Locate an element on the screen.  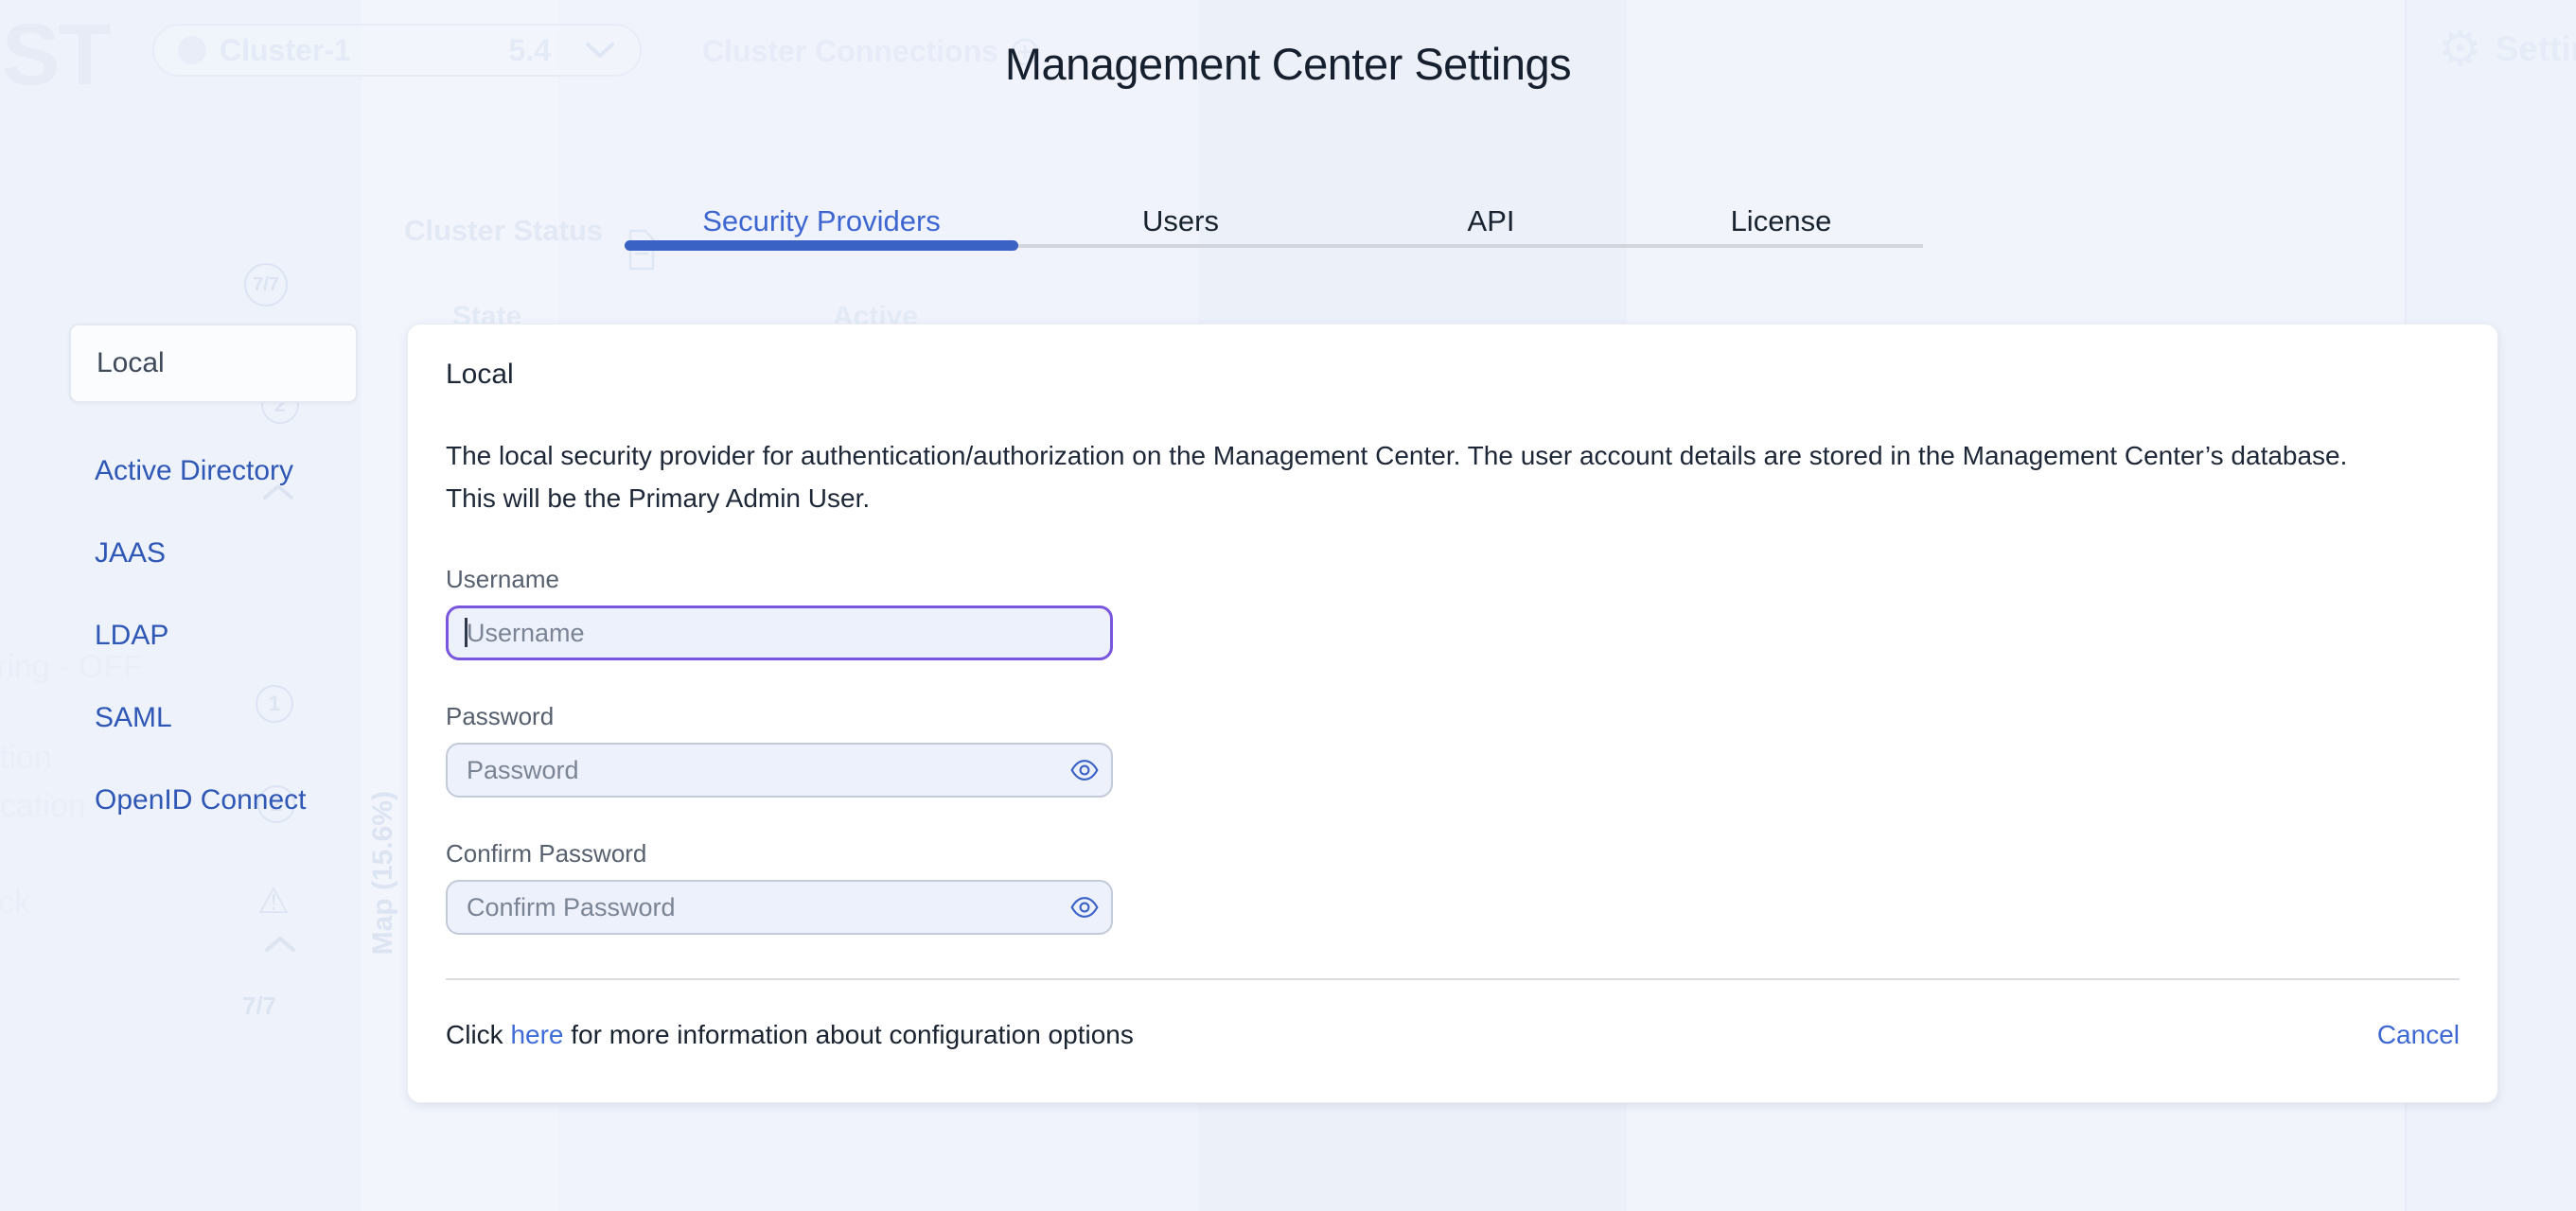
panel-heading: Local is located at coordinates (480, 374).